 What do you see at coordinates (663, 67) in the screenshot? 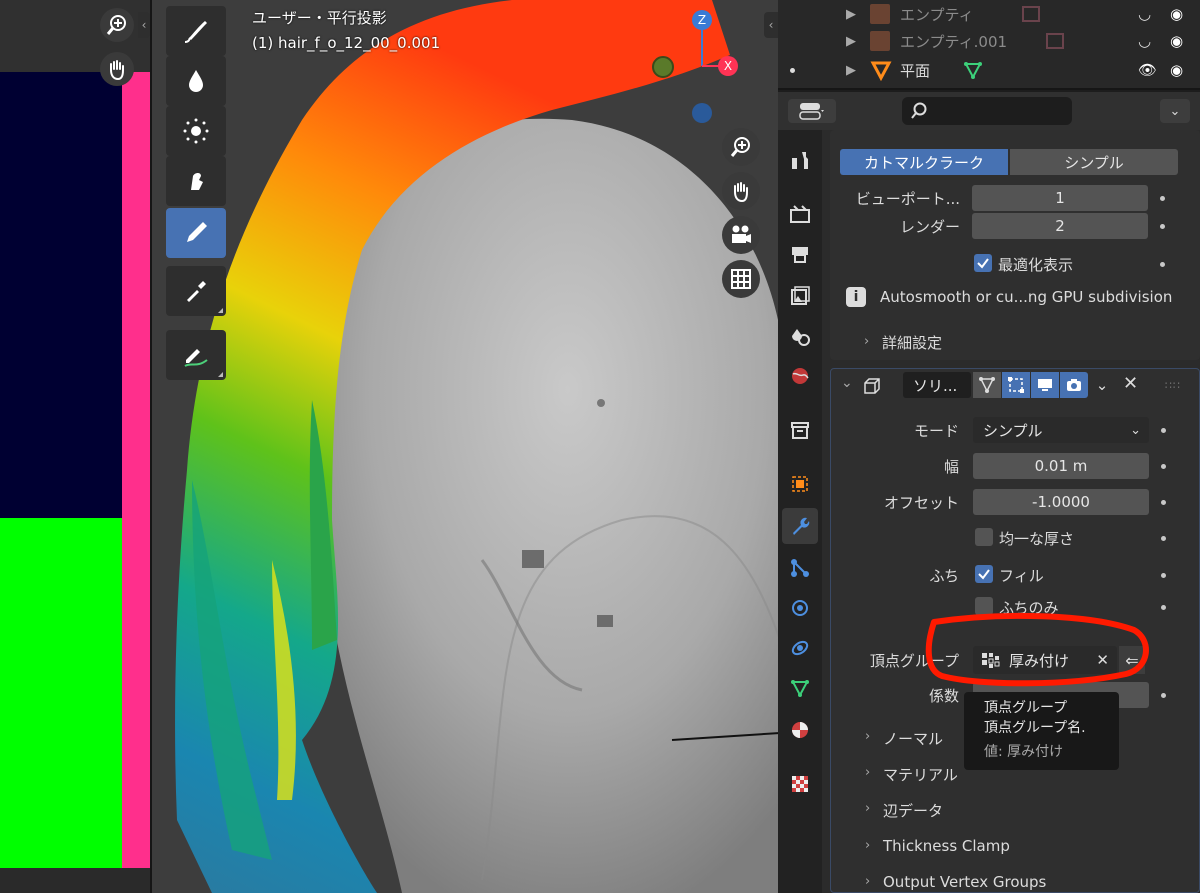
I see `gizmo-y-negative` at bounding box center [663, 67].